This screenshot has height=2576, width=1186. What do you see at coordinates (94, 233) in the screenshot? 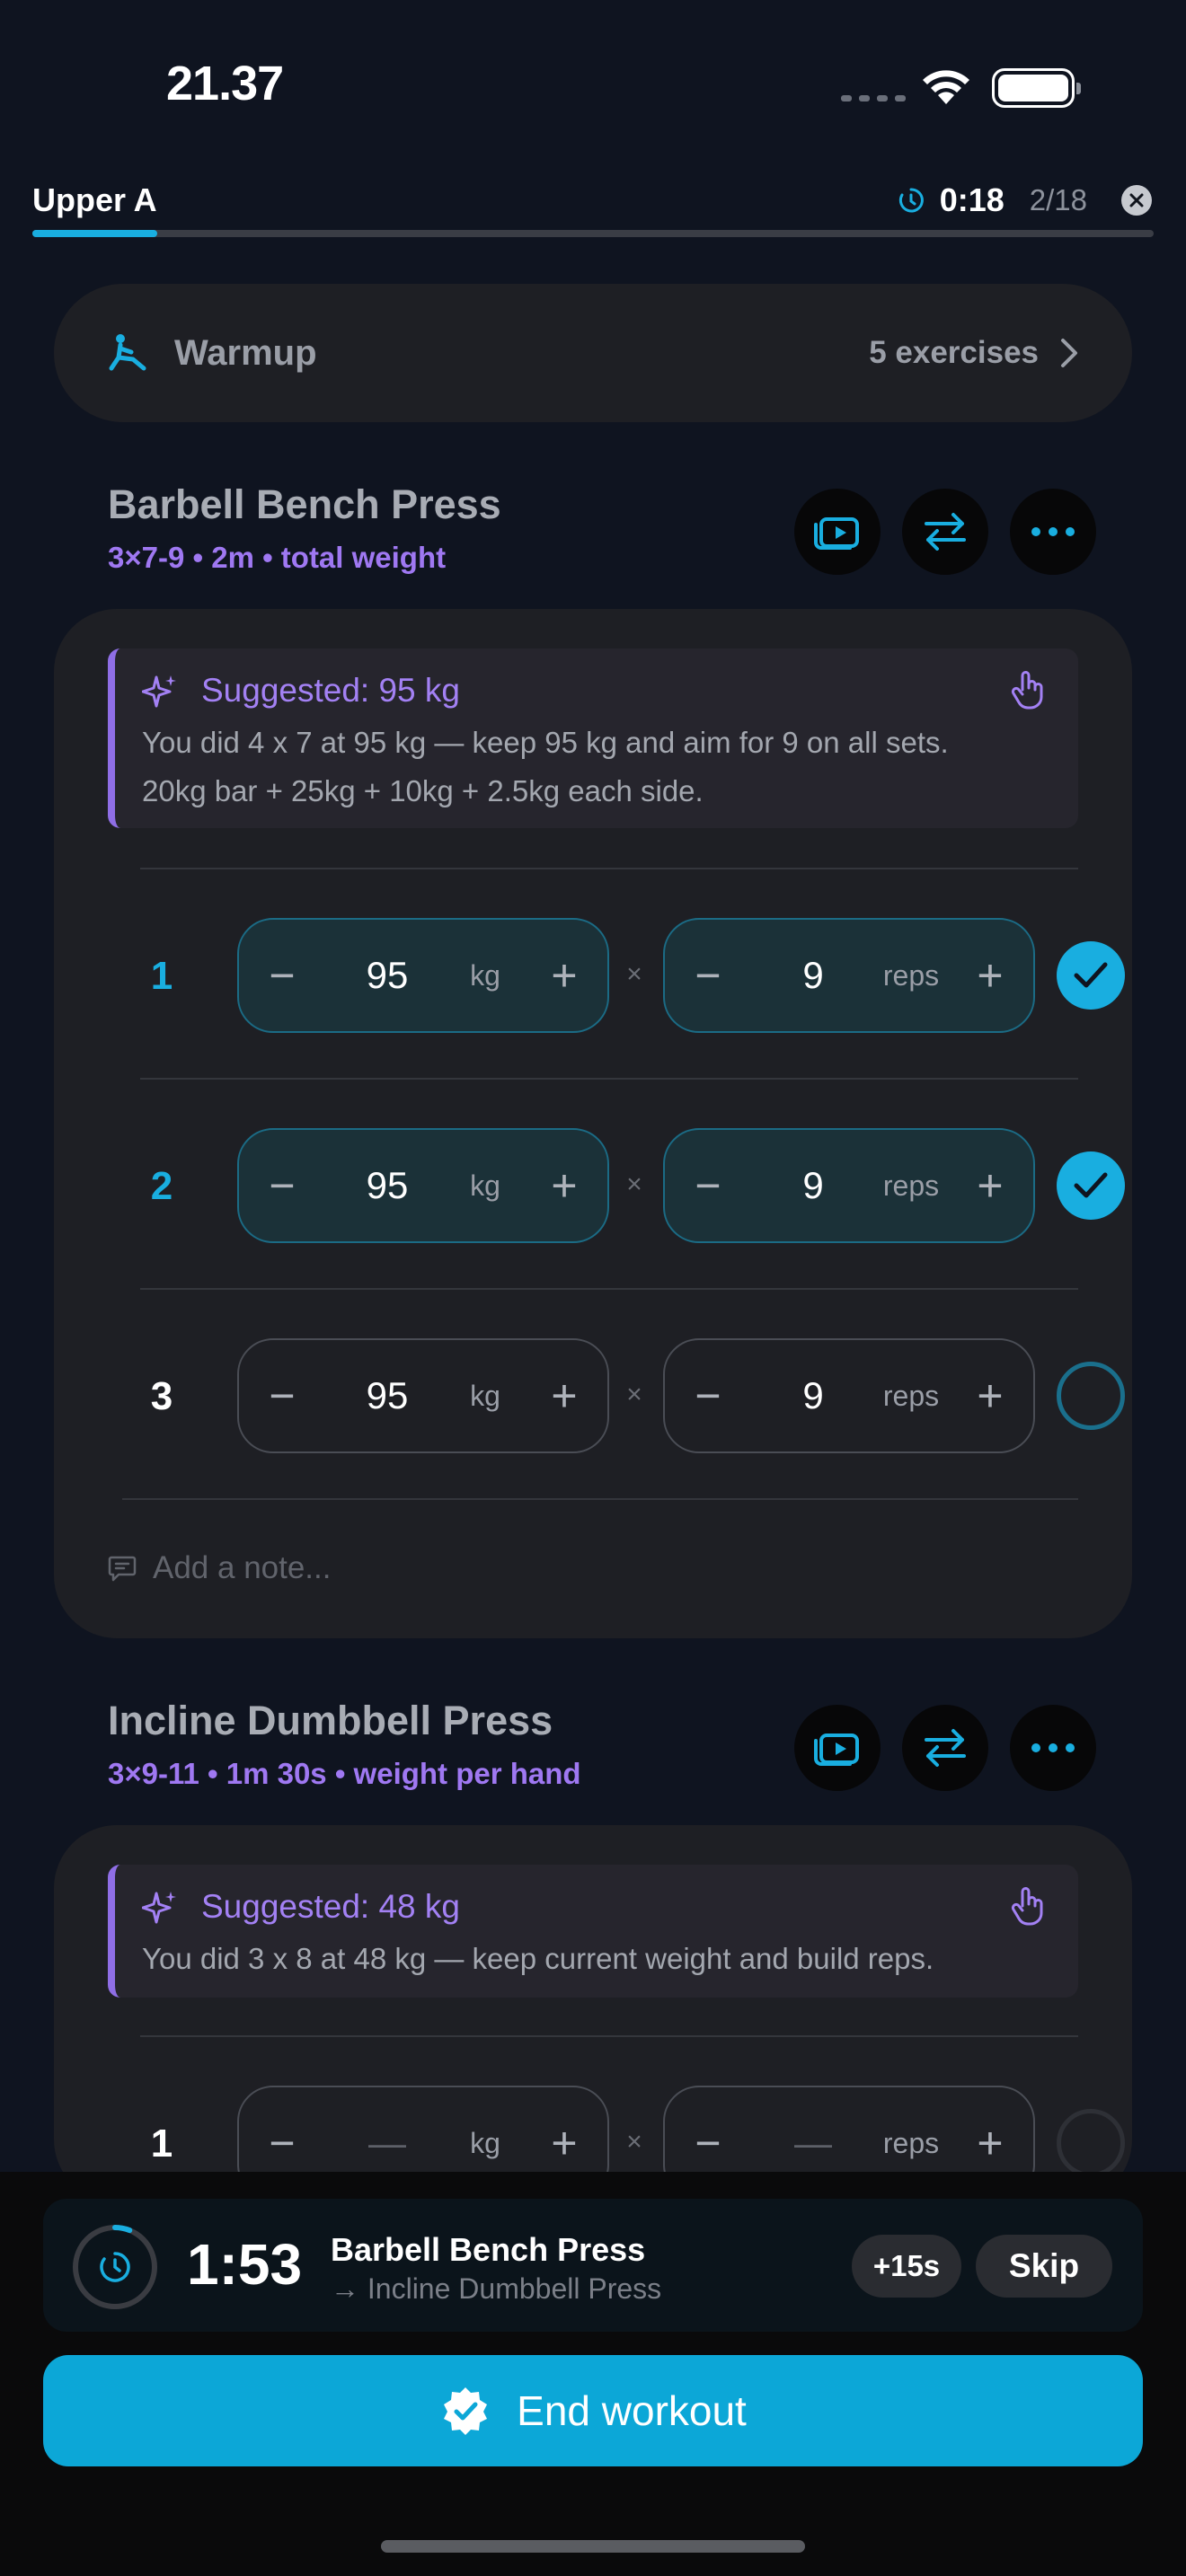
I see `workout-progress-fill` at bounding box center [94, 233].